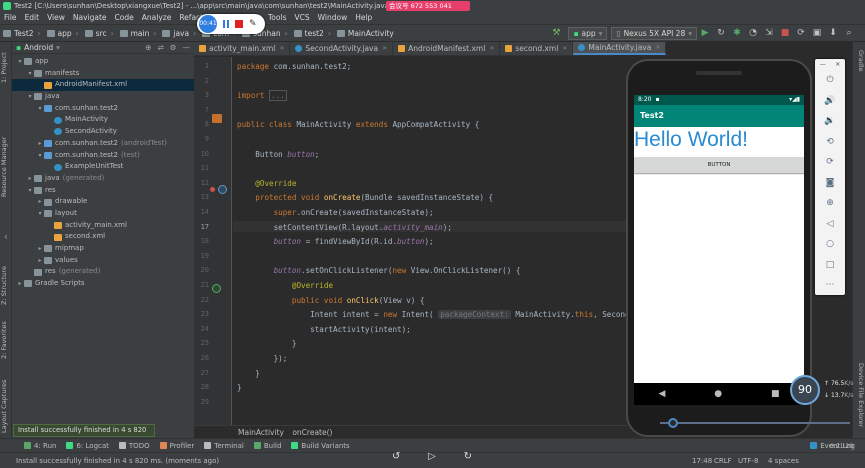 The width and height of the screenshot is (865, 468). I want to click on sync-gradle-icon: ⟳, so click(801, 33).